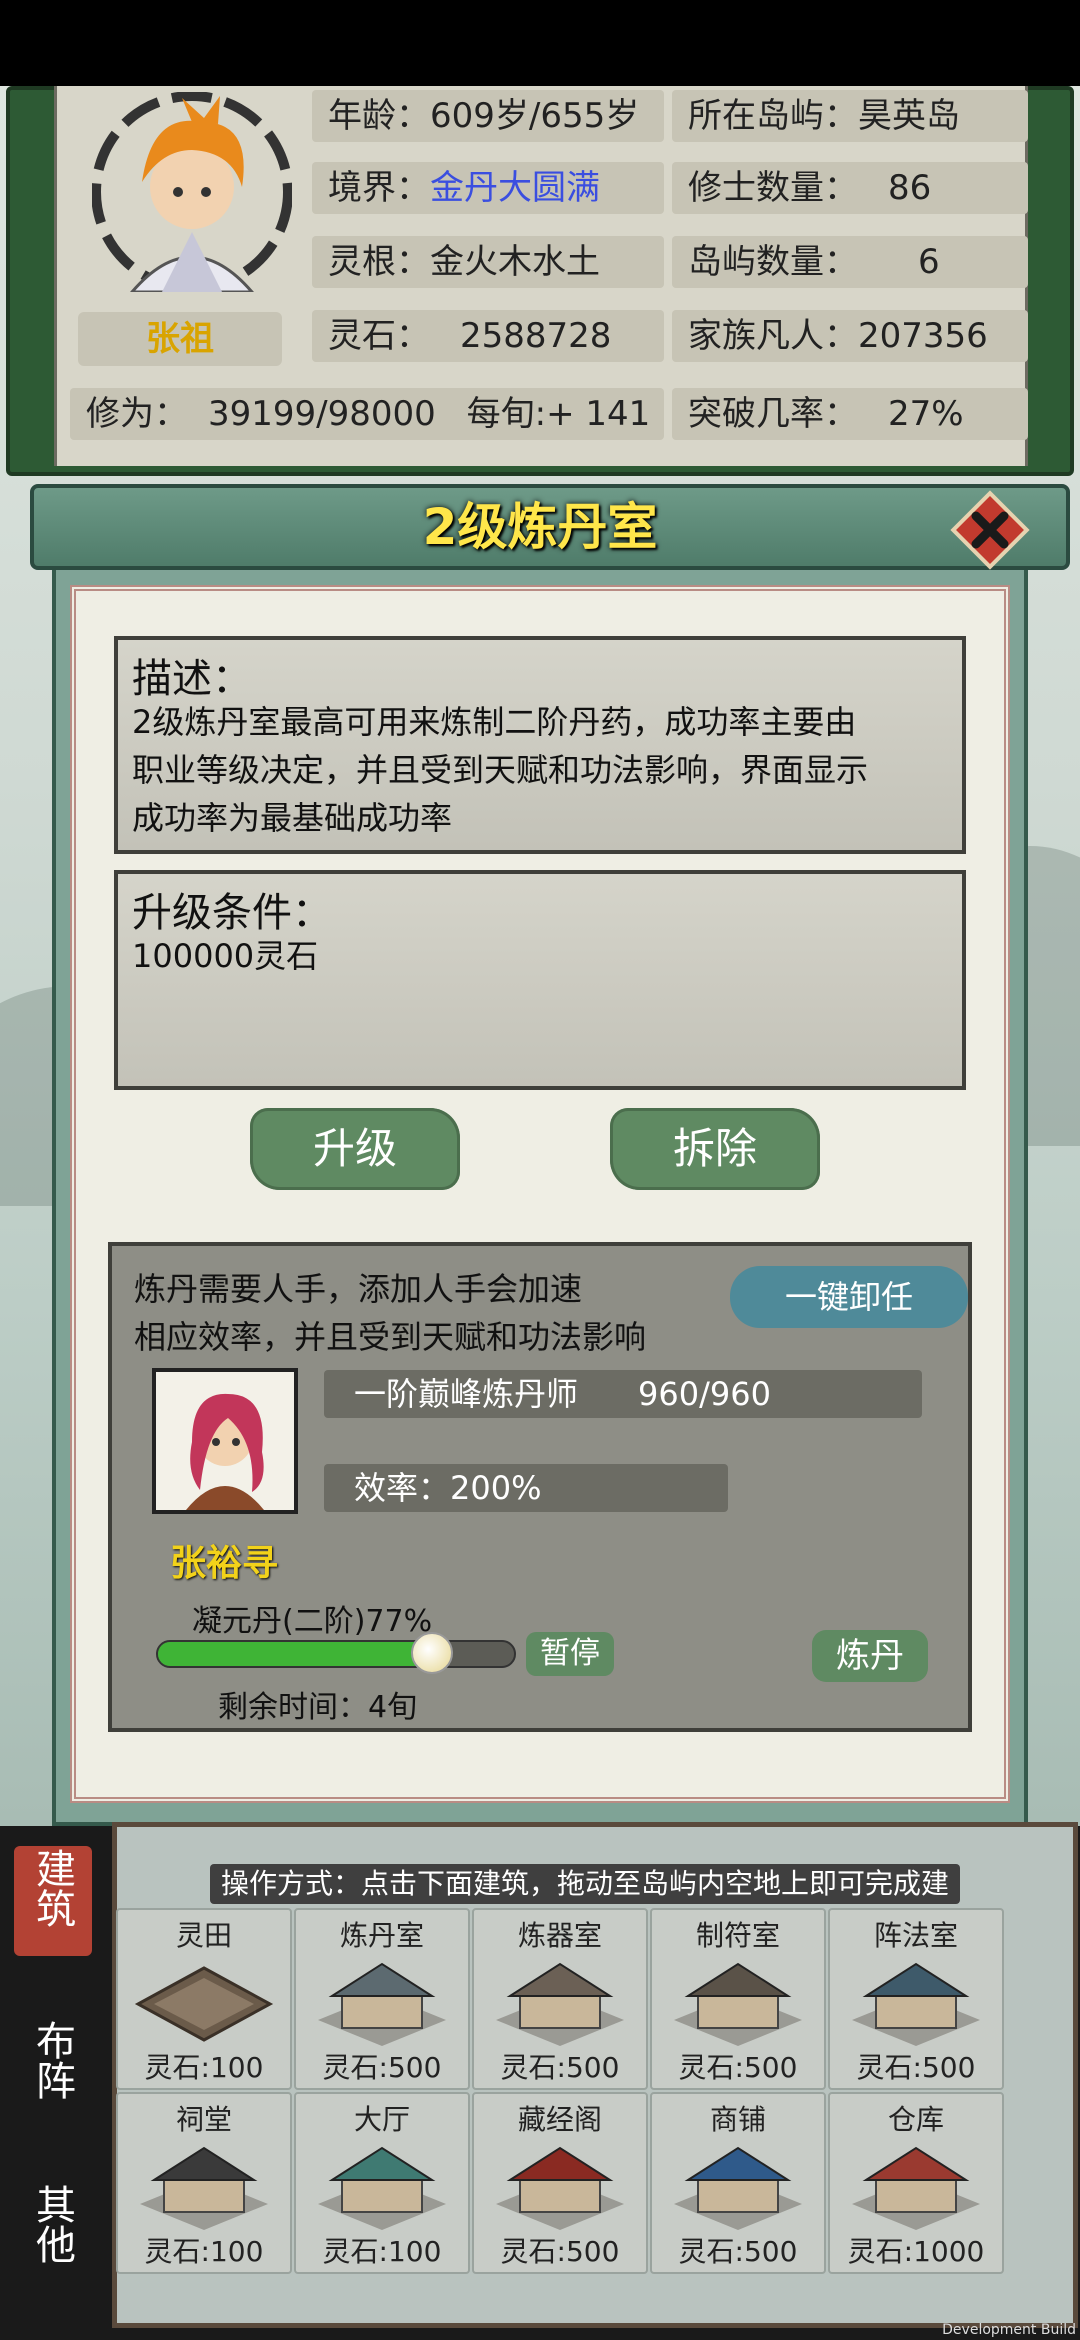  I want to click on building-name: 炼丹室, so click(381, 1935).